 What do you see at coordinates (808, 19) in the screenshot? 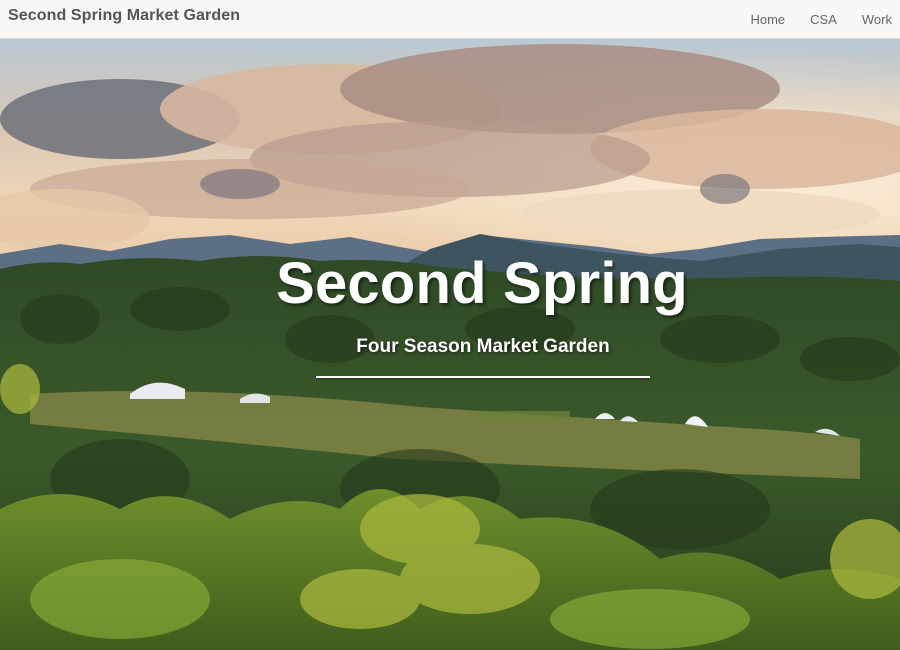
I see `nav-links: Home CSA Work` at bounding box center [808, 19].